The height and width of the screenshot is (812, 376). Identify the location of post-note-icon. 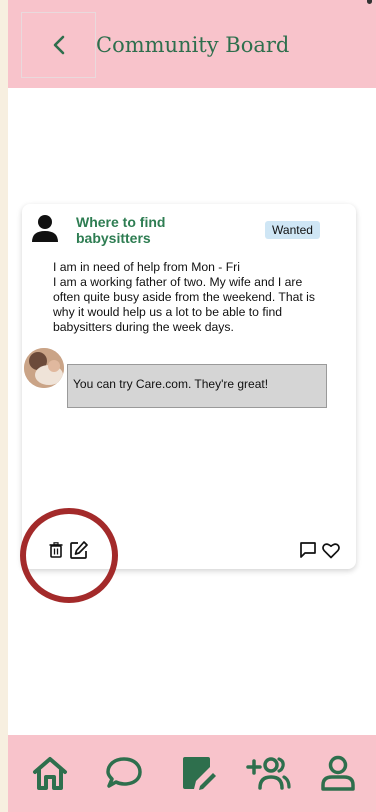
(198, 773).